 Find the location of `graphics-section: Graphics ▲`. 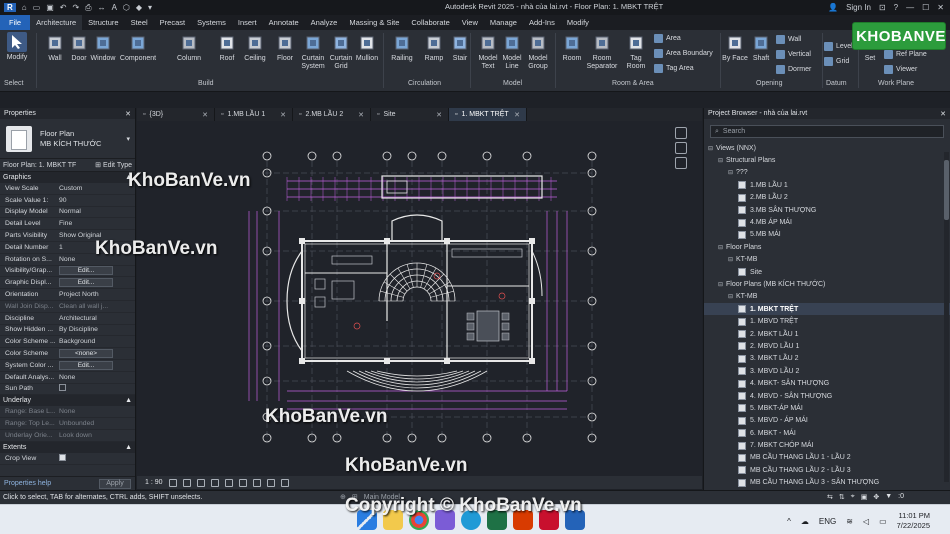

graphics-section: Graphics ▲ is located at coordinates (67, 177).